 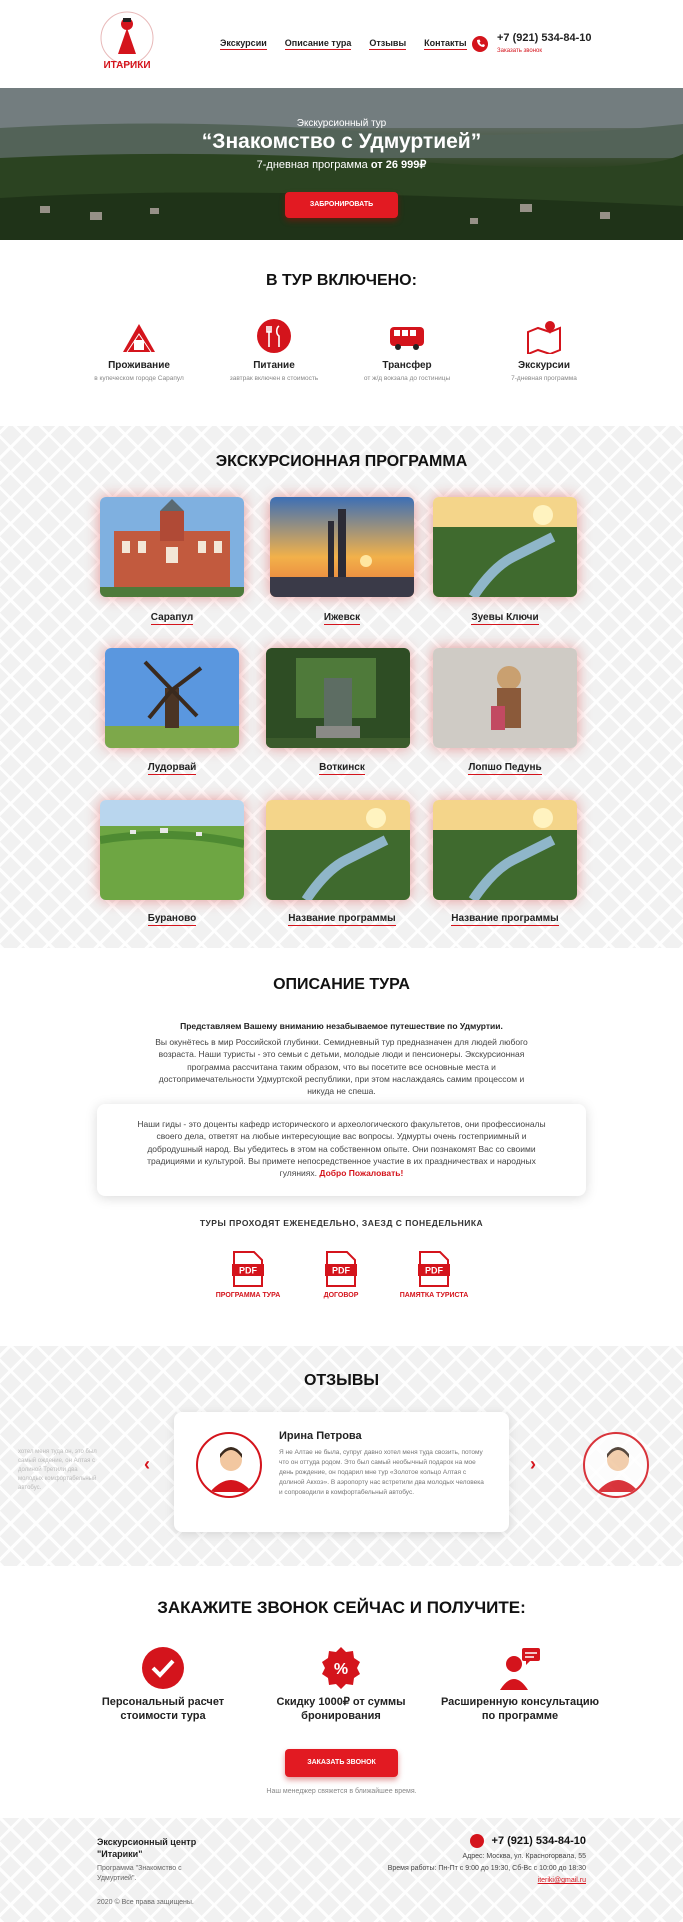 I want to click on zuevy-klyuchi-photo, so click(x=505, y=547).